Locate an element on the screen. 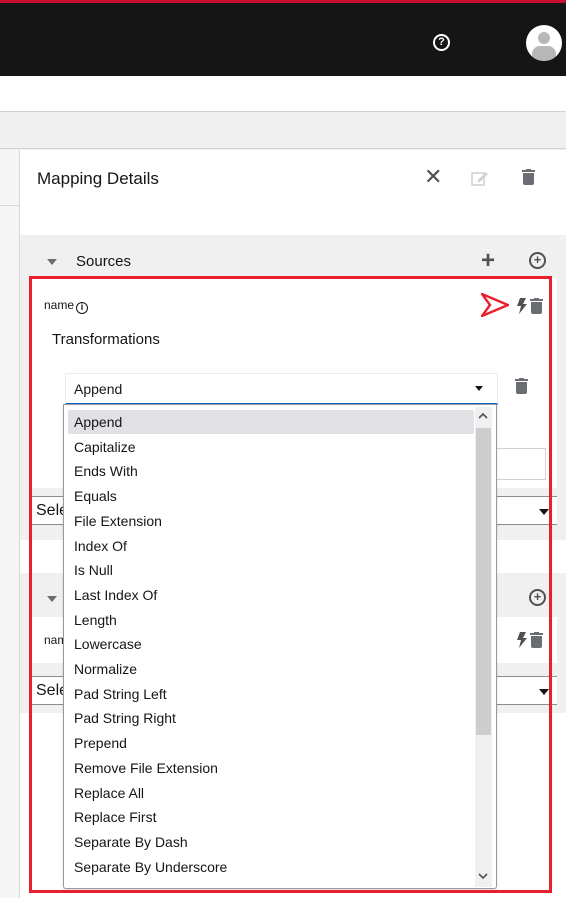 Image resolution: width=566 pixels, height=898 pixels. collapse-sources-icon is located at coordinates (52, 262).